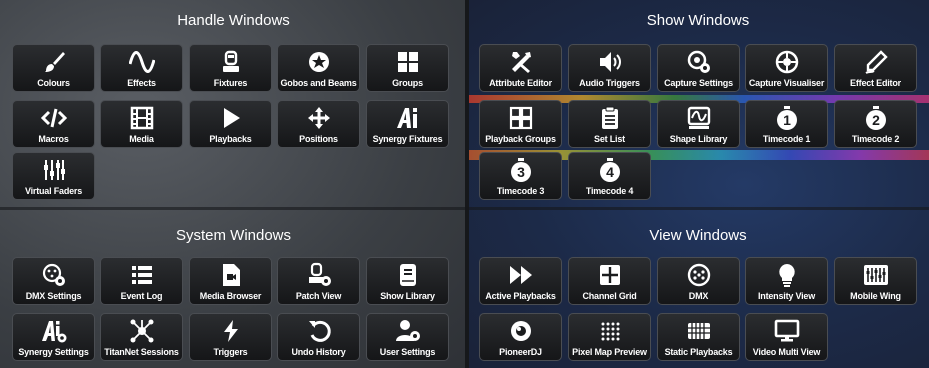 This screenshot has width=929, height=368. What do you see at coordinates (230, 337) in the screenshot?
I see `triggers-button: Triggers` at bounding box center [230, 337].